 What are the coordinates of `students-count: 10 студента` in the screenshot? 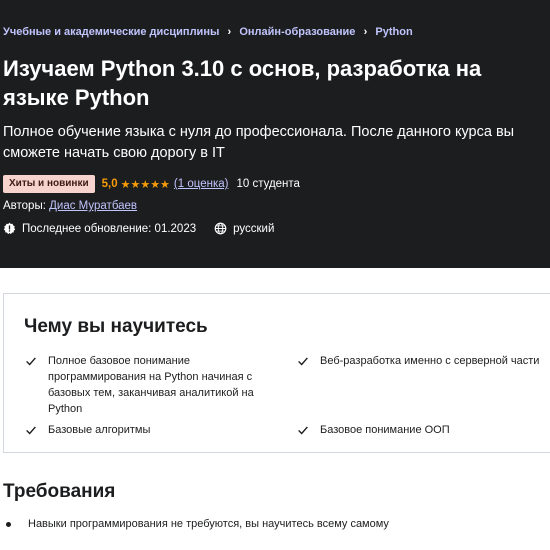 It's located at (268, 184).